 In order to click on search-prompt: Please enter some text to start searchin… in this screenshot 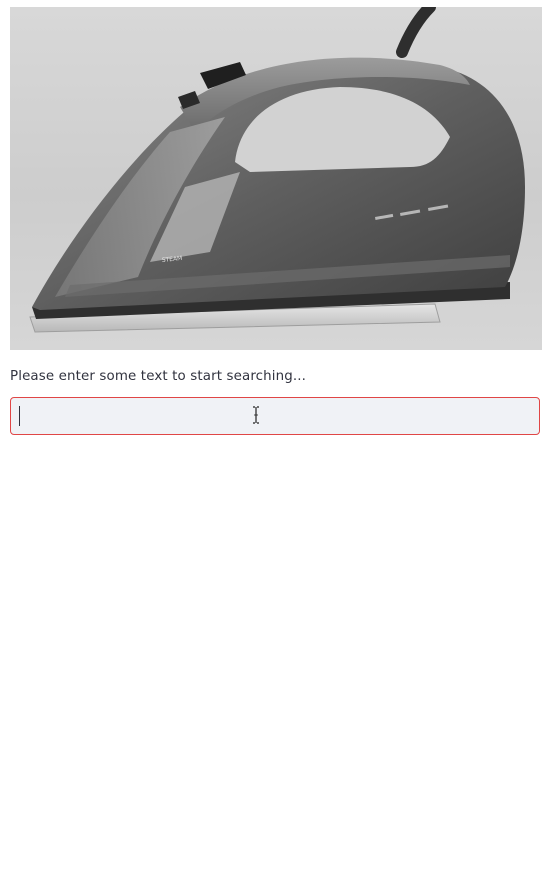, I will do `click(158, 376)`.